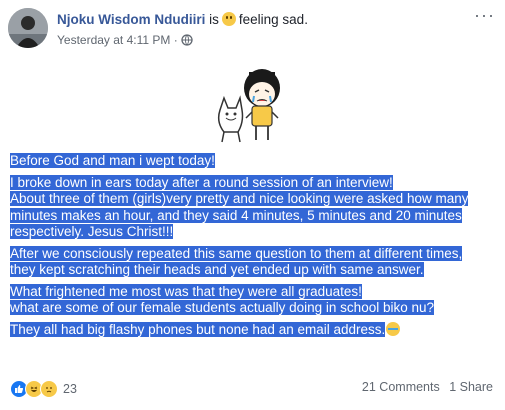 The image size is (505, 410). I want to click on post-meta: Yesterday at 4:11 PM ·, so click(125, 41).